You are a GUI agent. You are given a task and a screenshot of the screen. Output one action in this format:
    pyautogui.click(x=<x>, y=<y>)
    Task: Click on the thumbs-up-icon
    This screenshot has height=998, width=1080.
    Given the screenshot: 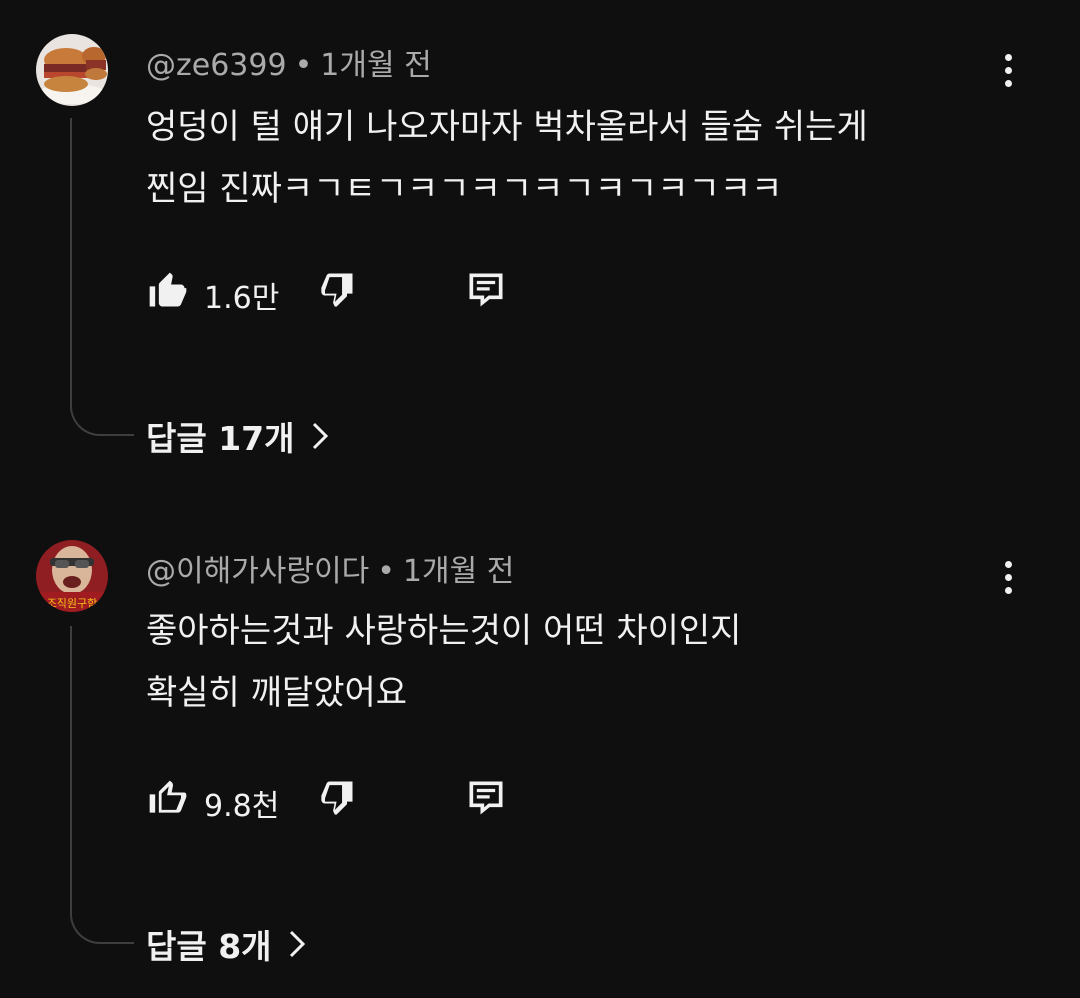 What is the action you would take?
    pyautogui.click(x=168, y=798)
    